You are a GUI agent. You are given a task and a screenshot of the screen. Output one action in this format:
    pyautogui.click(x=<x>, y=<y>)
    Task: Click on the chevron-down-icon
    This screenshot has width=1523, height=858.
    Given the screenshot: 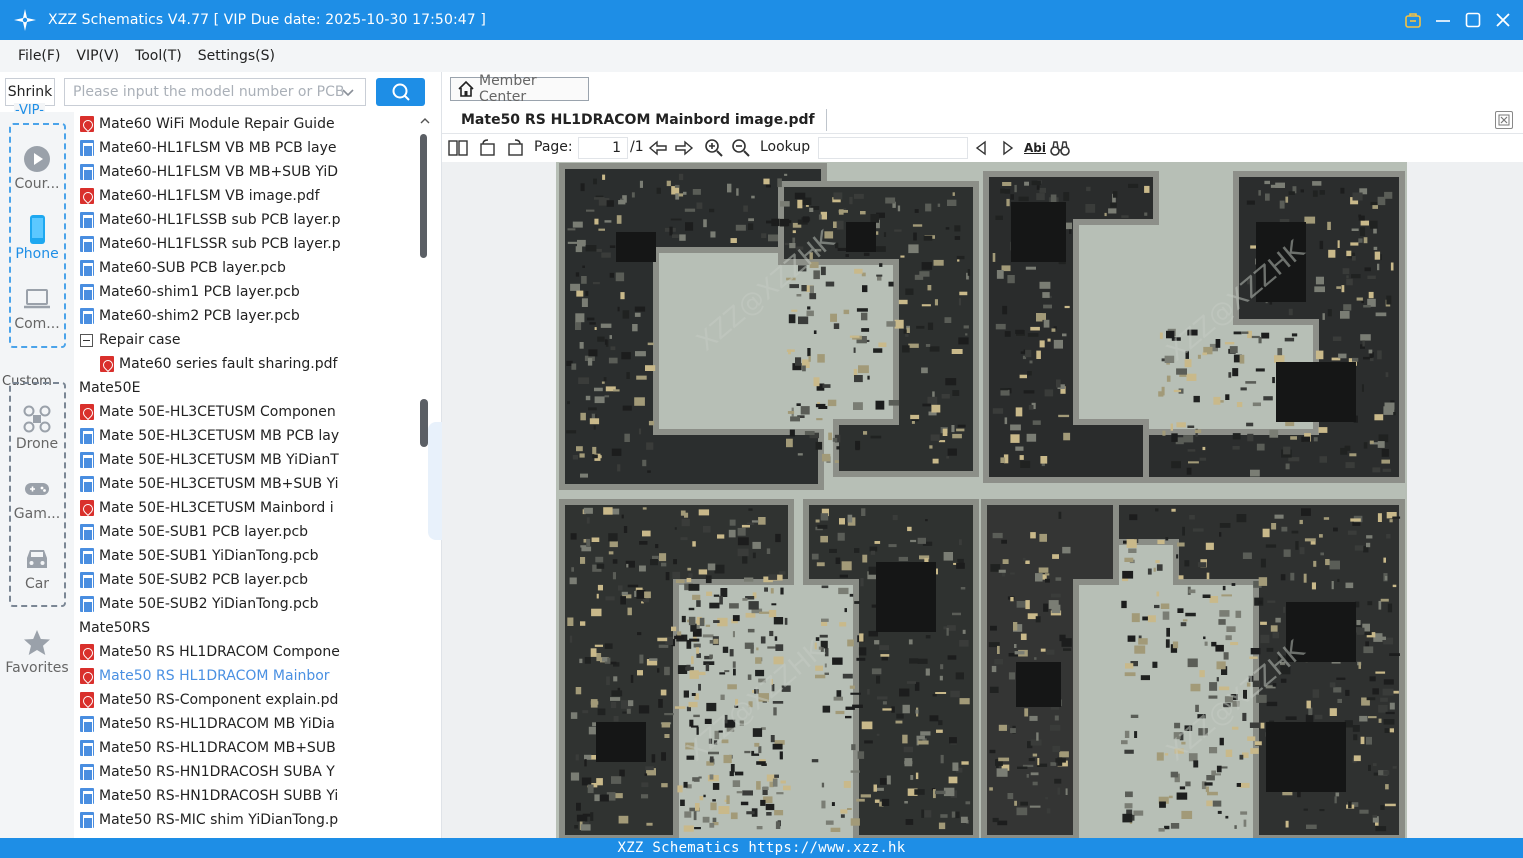 What is the action you would take?
    pyautogui.click(x=348, y=94)
    